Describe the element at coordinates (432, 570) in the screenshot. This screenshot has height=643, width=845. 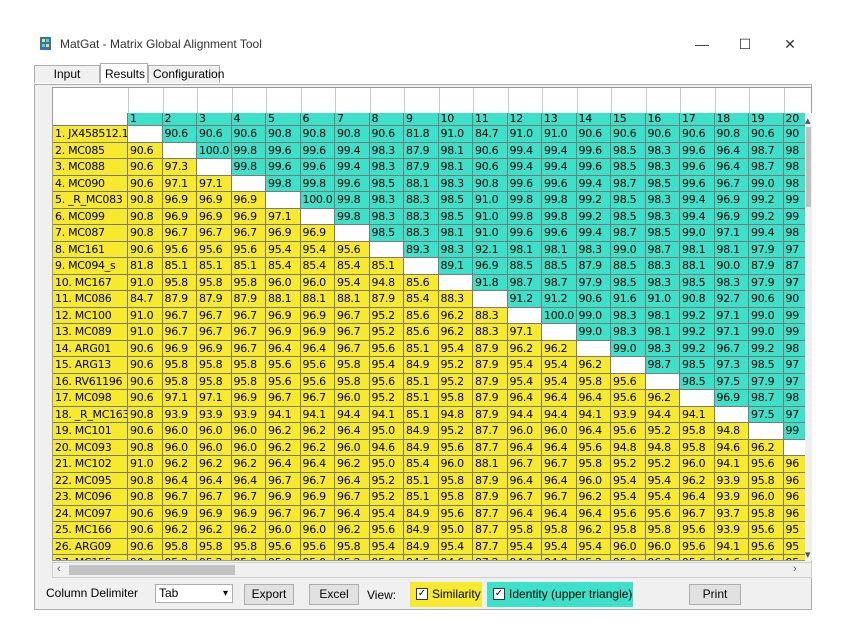
I see `horizontal-scrollbar: ‹ ›` at that location.